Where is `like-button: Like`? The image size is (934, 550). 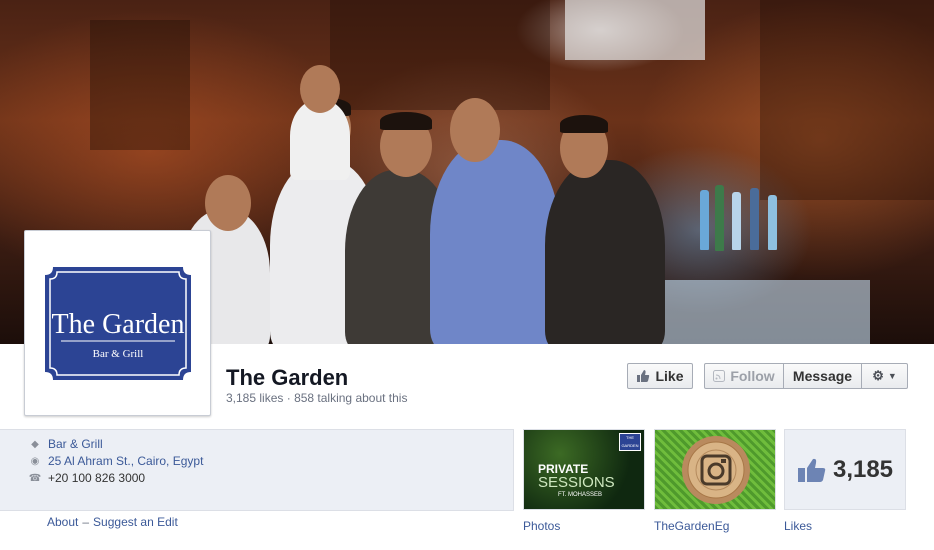 like-button: Like is located at coordinates (660, 376).